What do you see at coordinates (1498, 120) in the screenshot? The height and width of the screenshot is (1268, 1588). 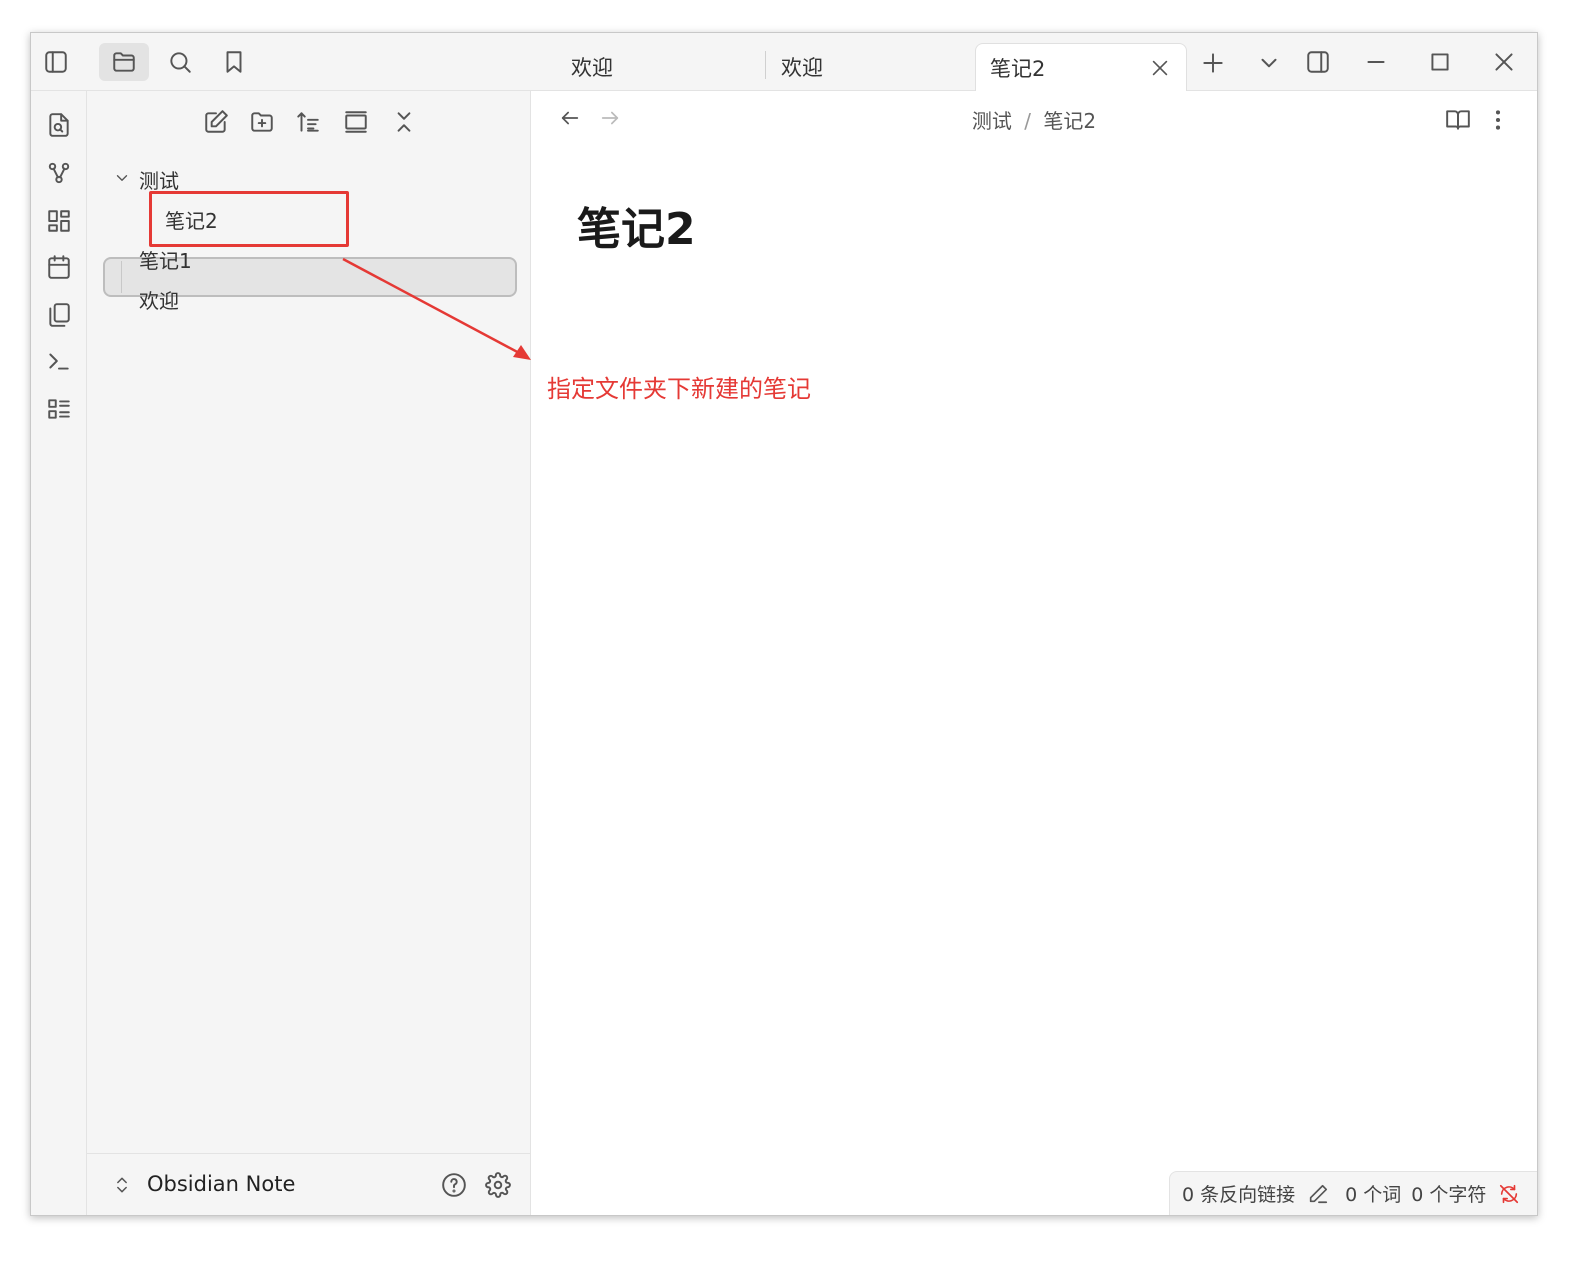 I see `more-options-icon` at bounding box center [1498, 120].